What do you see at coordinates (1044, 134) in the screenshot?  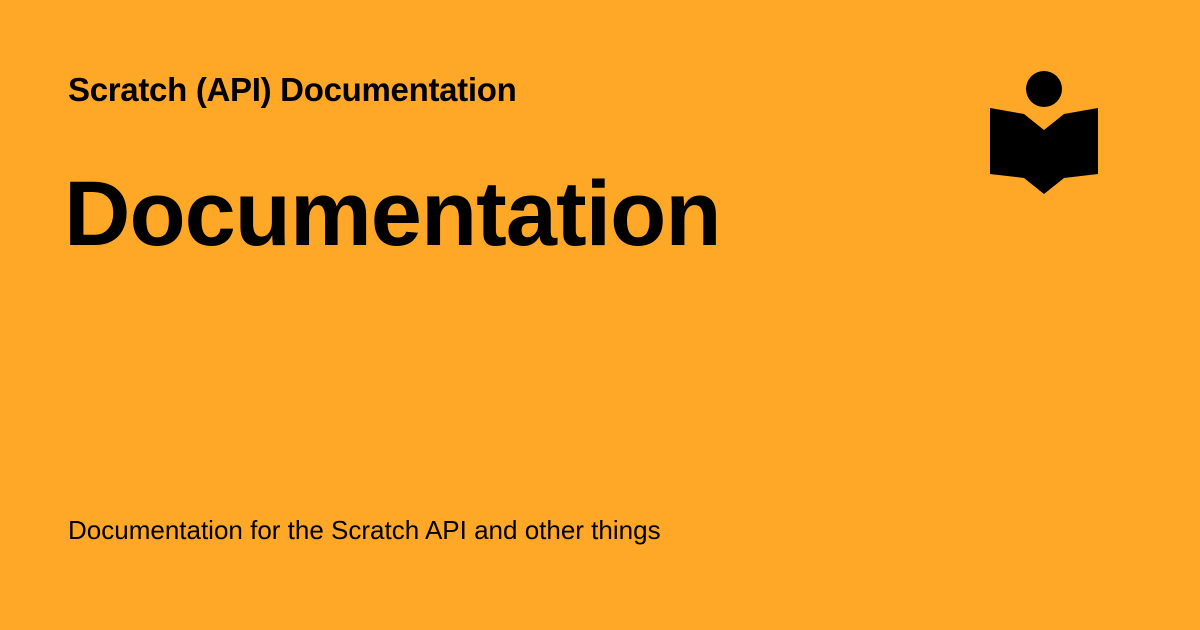 I see `reader-book-icon` at bounding box center [1044, 134].